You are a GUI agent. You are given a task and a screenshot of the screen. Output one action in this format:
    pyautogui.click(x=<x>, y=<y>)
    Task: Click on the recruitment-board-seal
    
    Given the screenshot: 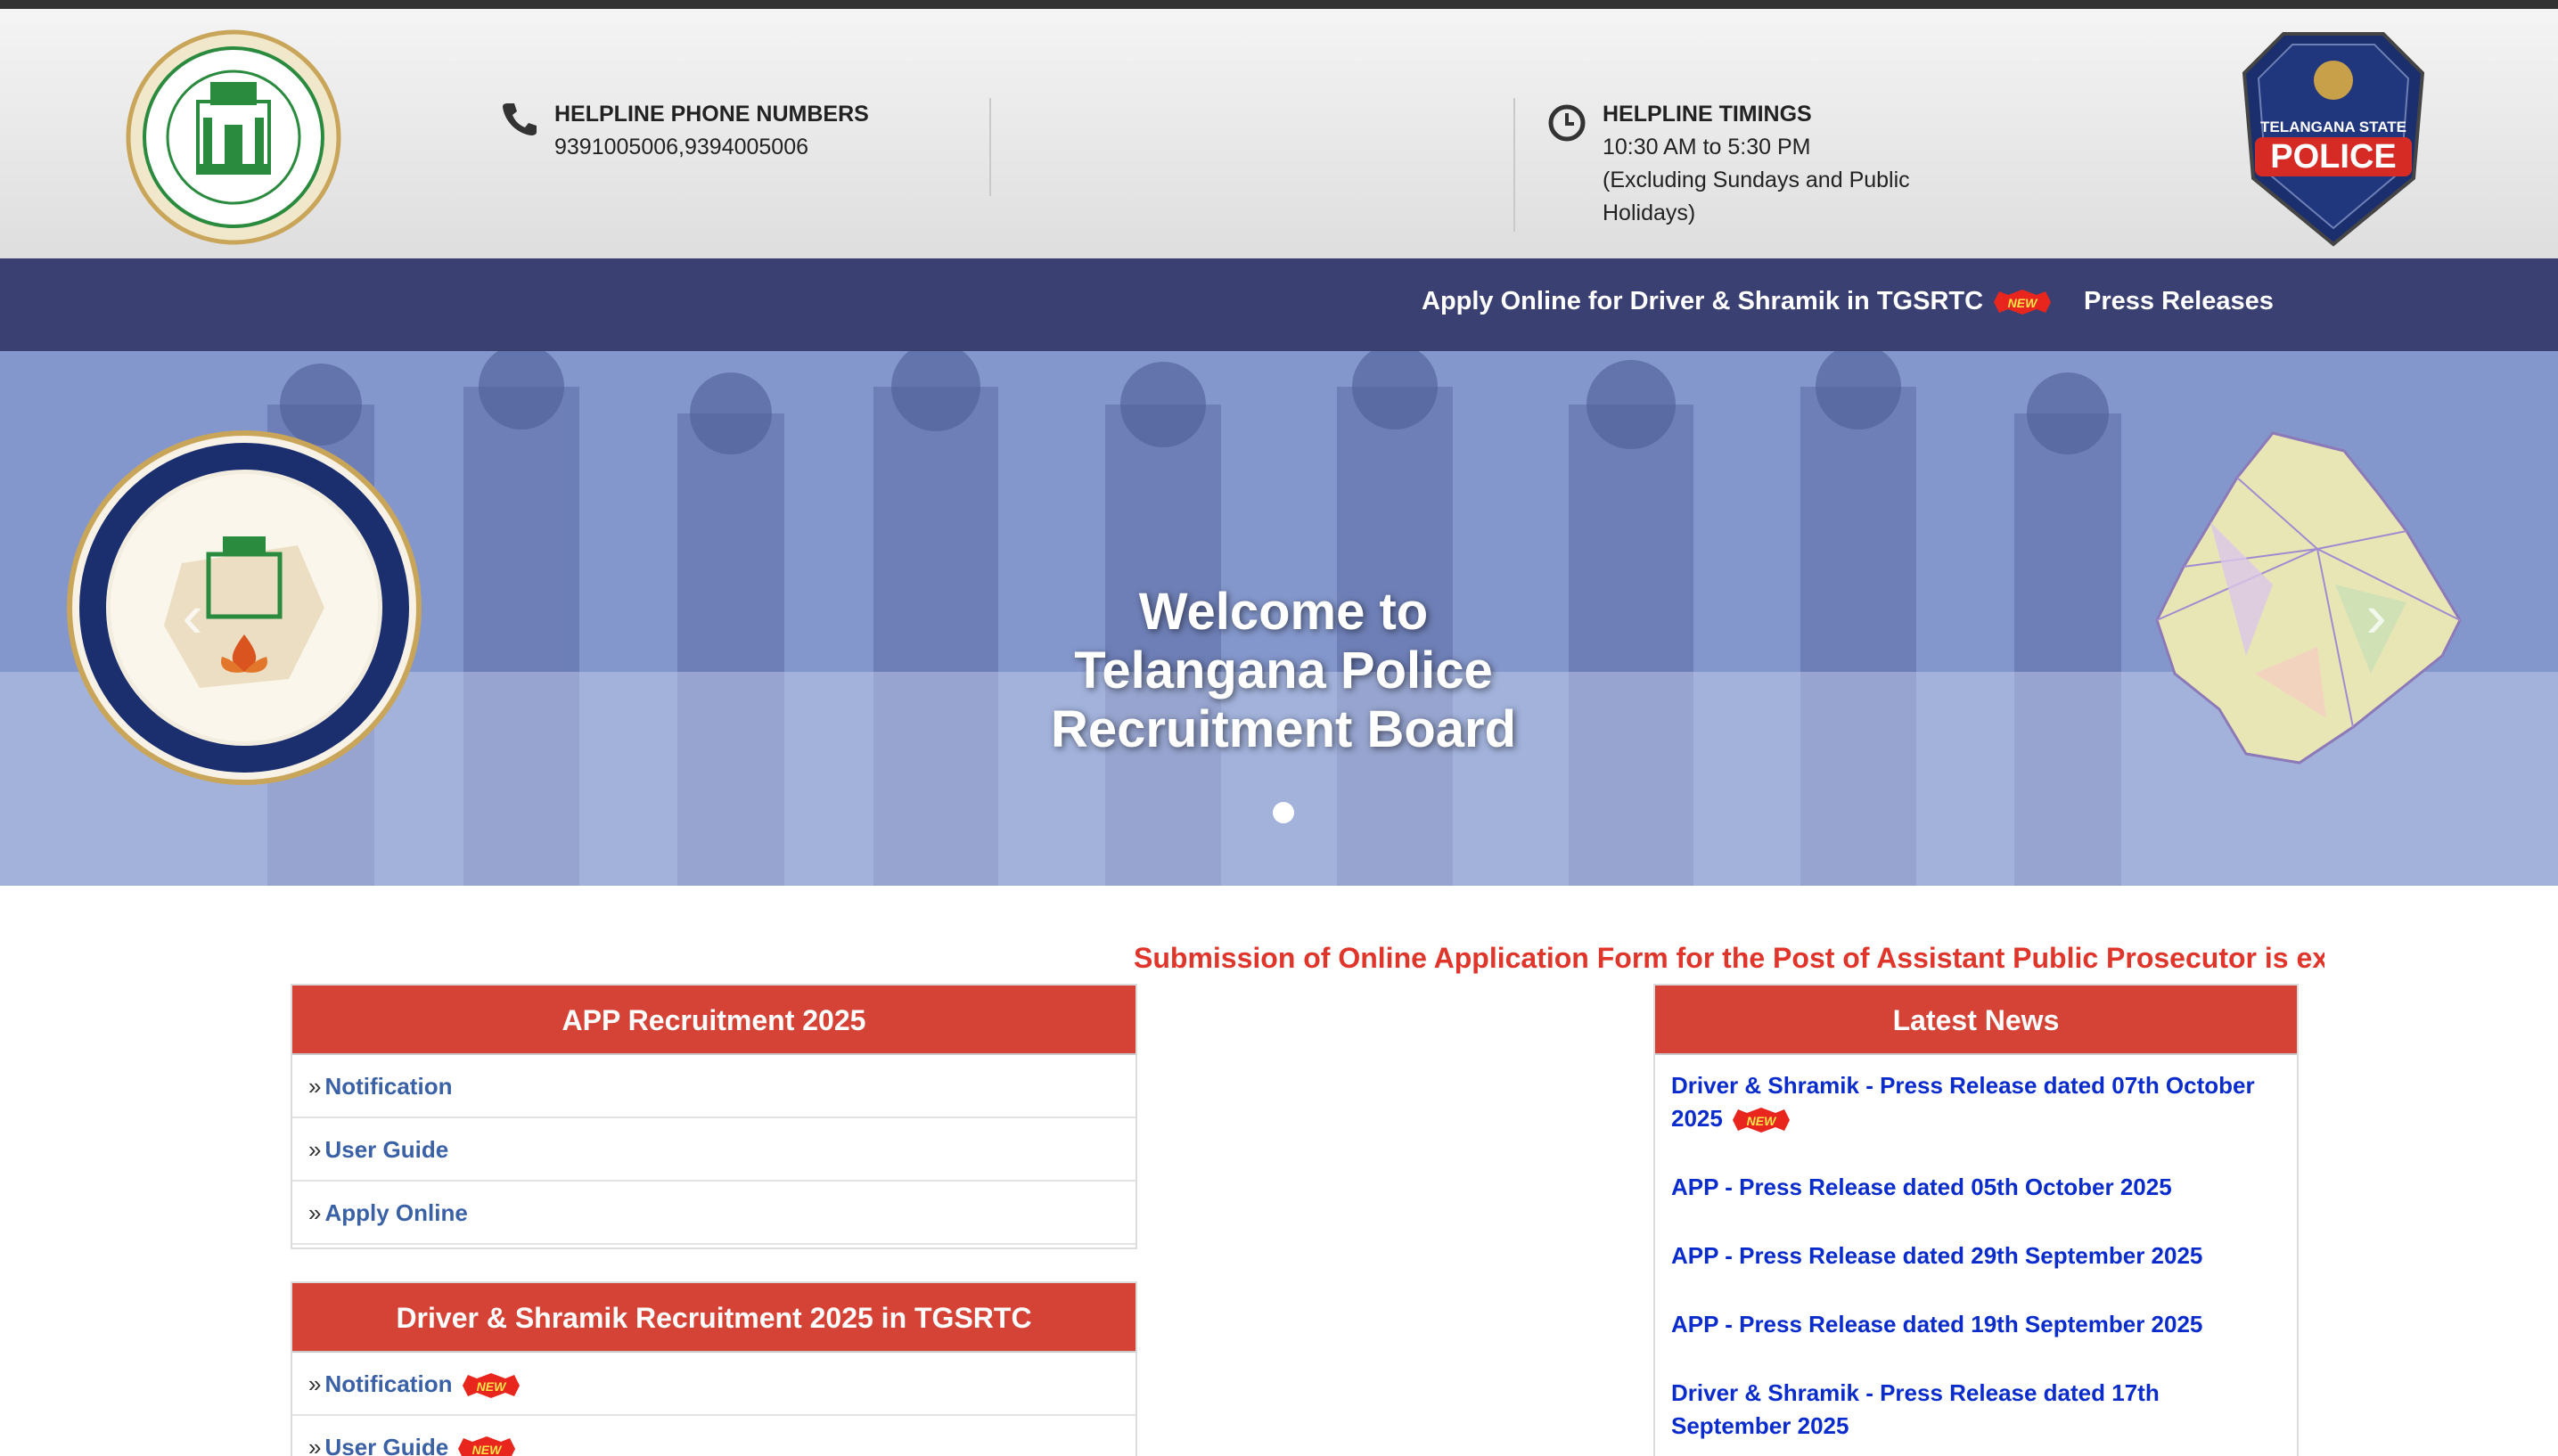 What is the action you would take?
    pyautogui.click(x=244, y=607)
    